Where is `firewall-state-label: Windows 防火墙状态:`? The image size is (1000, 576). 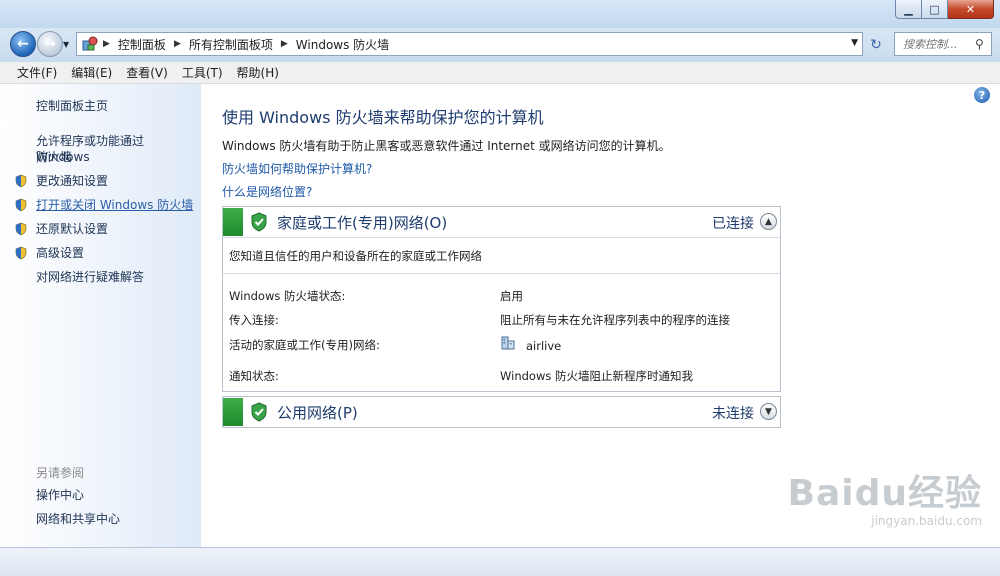
firewall-state-label: Windows 防火墙状态: is located at coordinates (287, 296).